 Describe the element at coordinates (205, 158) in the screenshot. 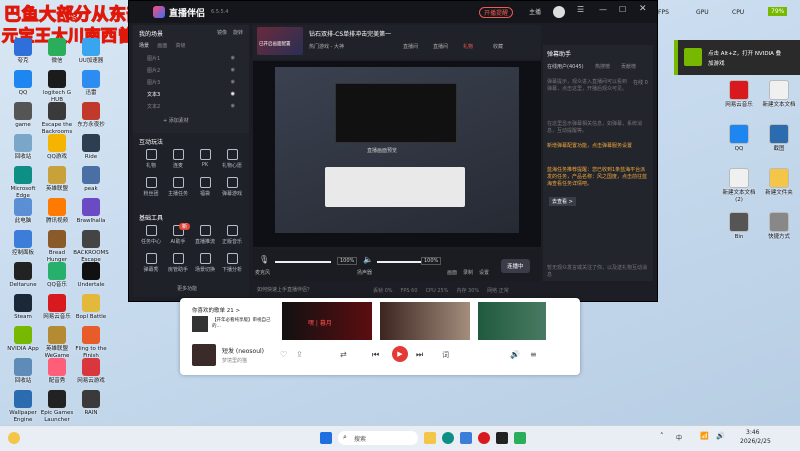

I see `feature-button: PK` at that location.